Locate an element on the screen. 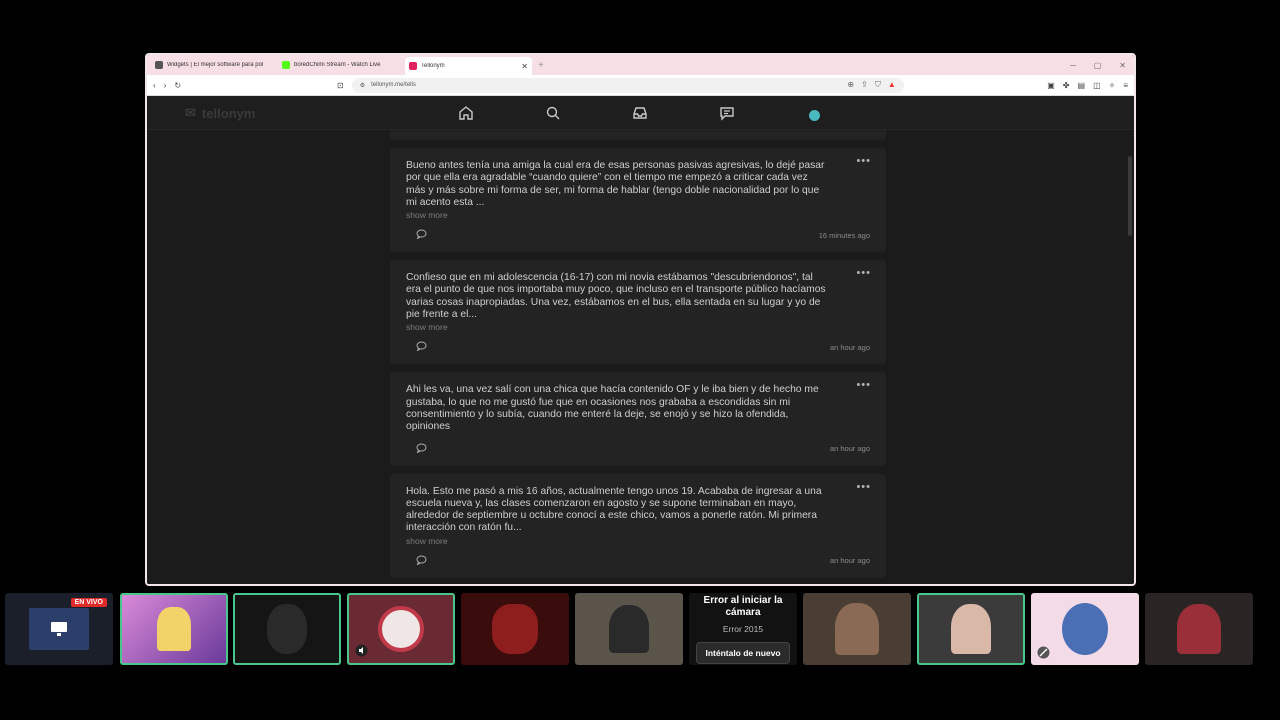 This screenshot has width=1280, height=720. timestamp: 16 minutes ago is located at coordinates (844, 235).